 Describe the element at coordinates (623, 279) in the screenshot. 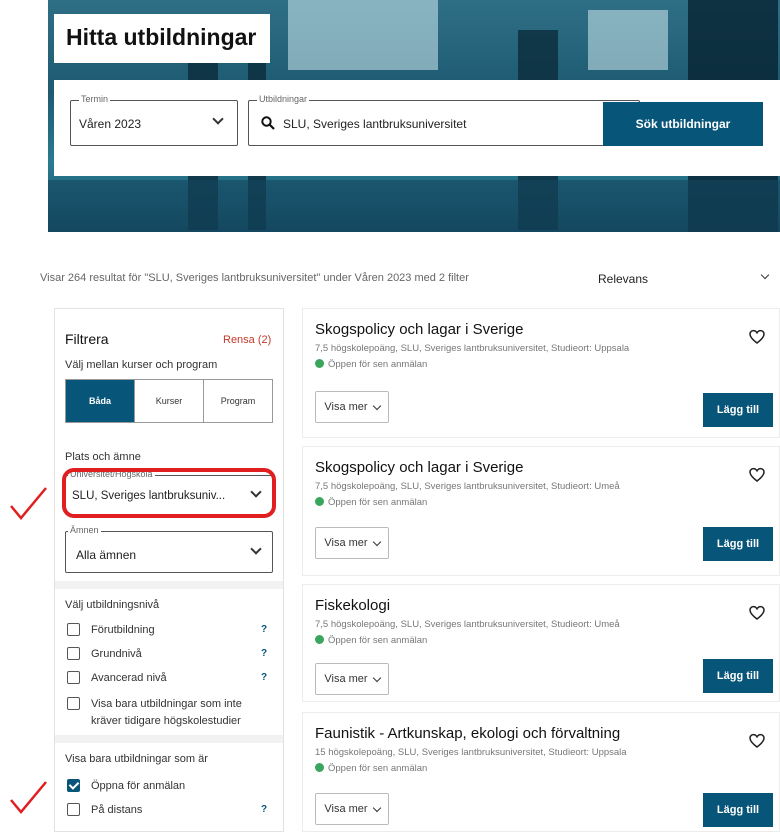

I see `sort-select: Relevans` at that location.